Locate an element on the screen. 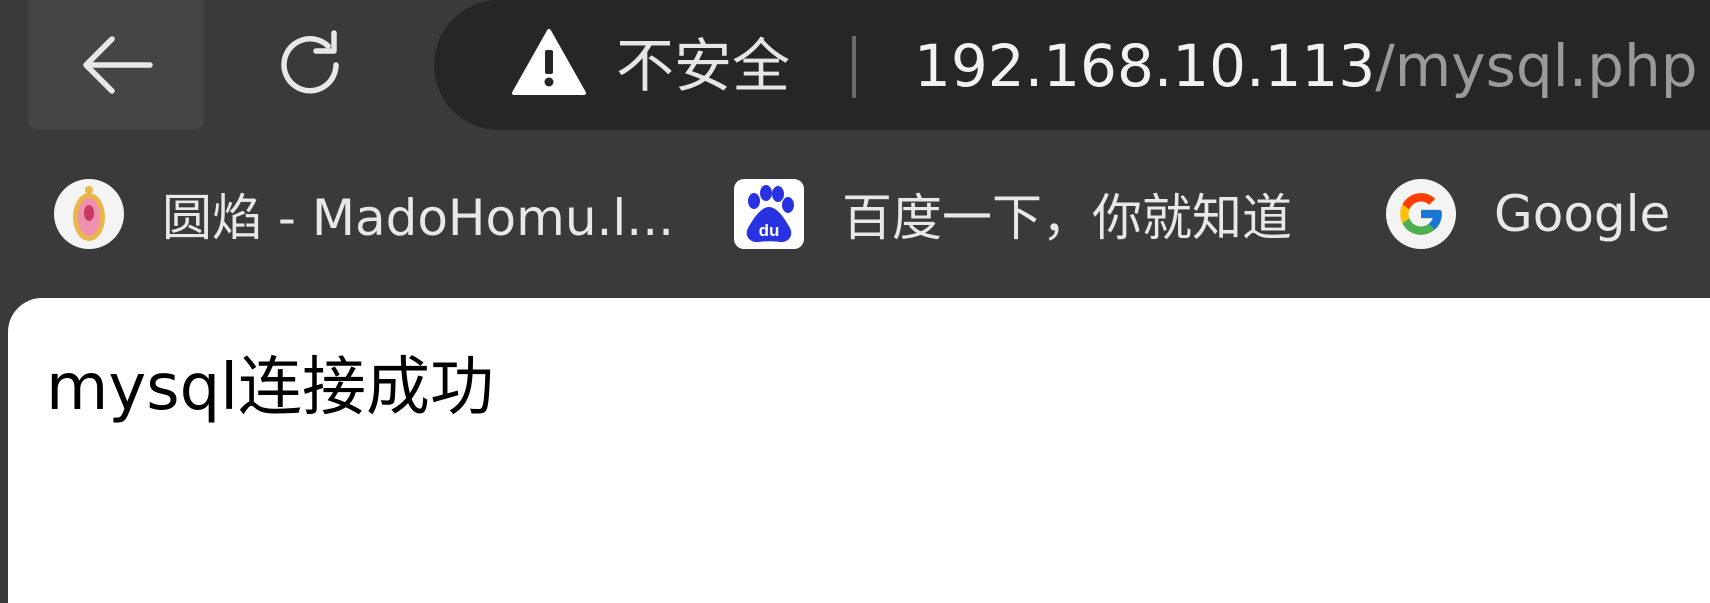  arrow-left-icon is located at coordinates (118, 65).